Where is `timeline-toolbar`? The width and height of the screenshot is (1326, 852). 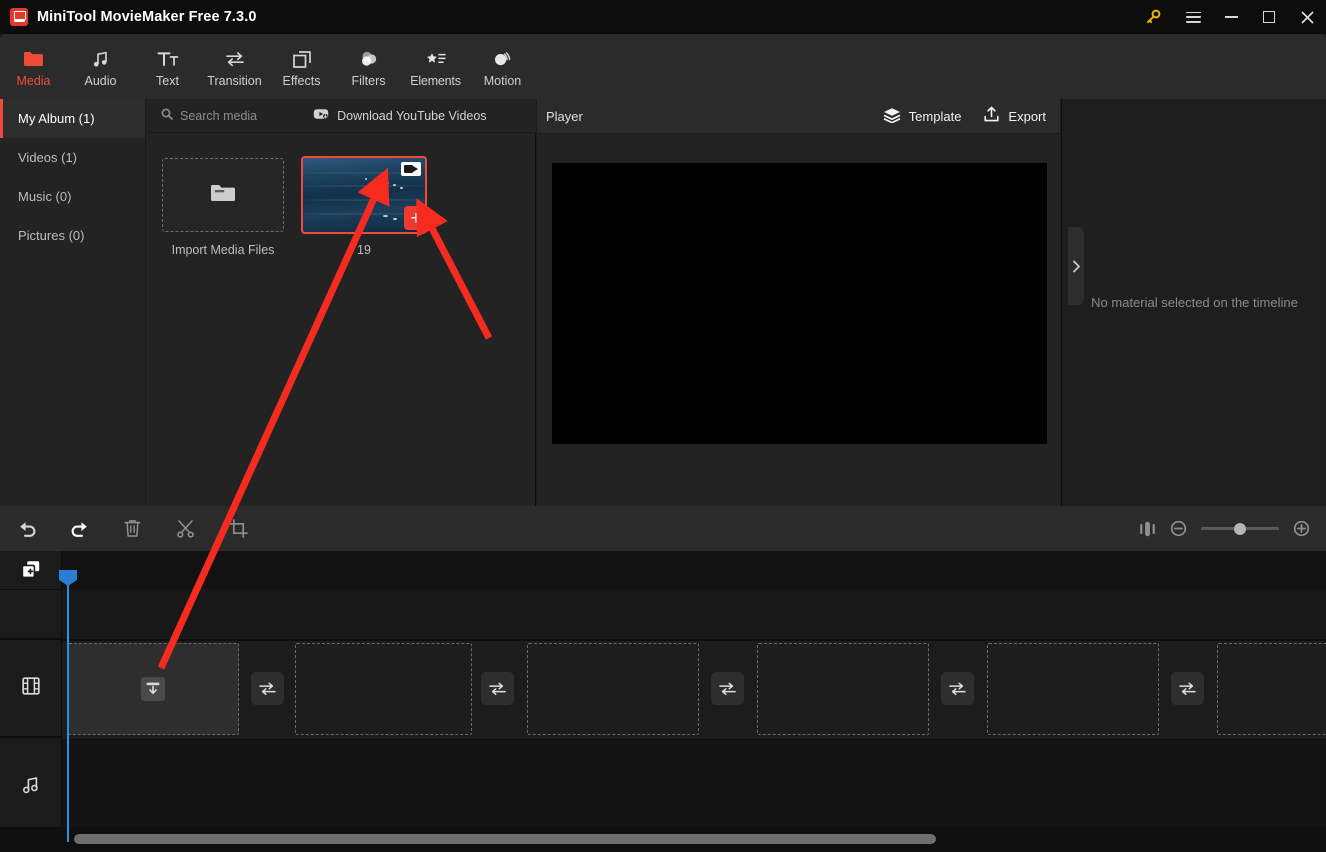 timeline-toolbar is located at coordinates (663, 528).